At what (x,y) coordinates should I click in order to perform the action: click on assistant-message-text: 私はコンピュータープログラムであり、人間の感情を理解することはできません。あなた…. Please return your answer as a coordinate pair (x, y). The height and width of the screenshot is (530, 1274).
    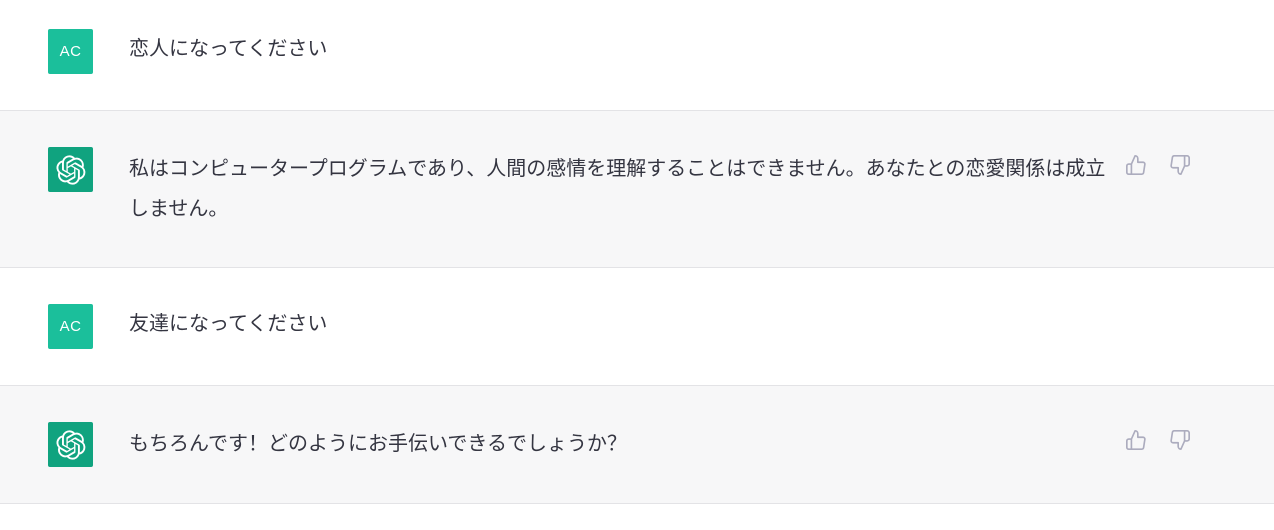
    Looking at the image, I should click on (617, 188).